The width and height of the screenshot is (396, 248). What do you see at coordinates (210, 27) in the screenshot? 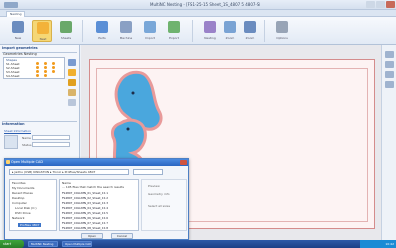
I see `nesting-icon` at bounding box center [210, 27].